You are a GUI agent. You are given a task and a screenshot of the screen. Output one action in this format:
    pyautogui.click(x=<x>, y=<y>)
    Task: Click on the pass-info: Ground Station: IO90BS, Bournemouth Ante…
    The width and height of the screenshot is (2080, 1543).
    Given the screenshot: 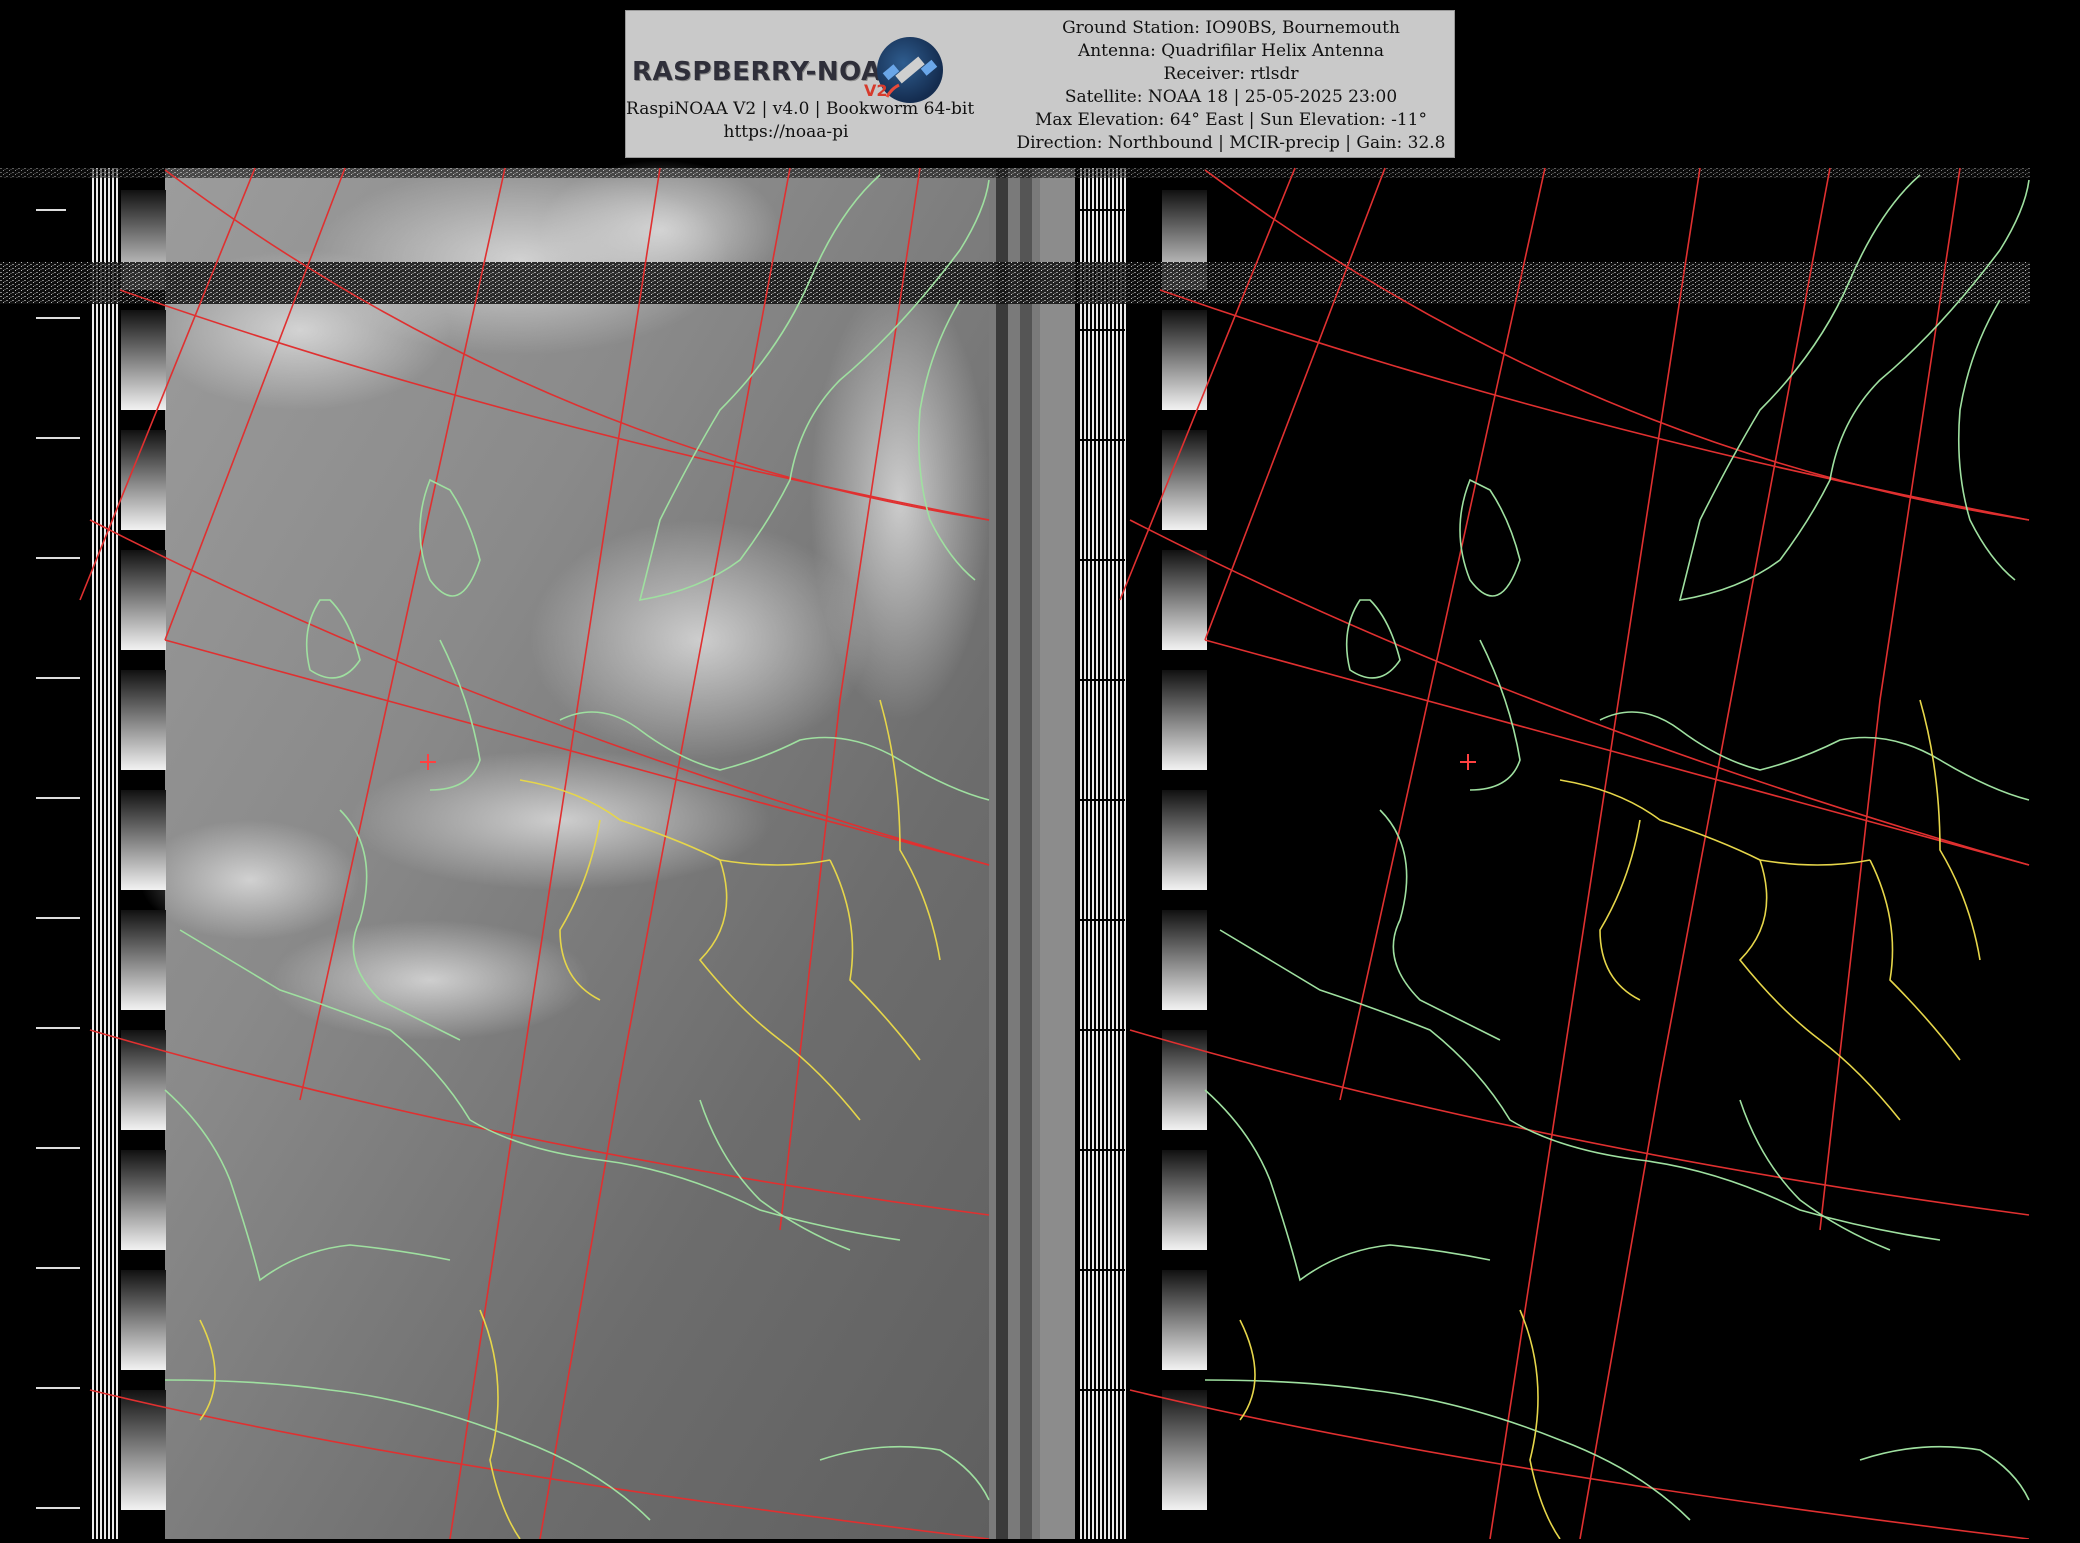 What is the action you would take?
    pyautogui.click(x=1231, y=86)
    